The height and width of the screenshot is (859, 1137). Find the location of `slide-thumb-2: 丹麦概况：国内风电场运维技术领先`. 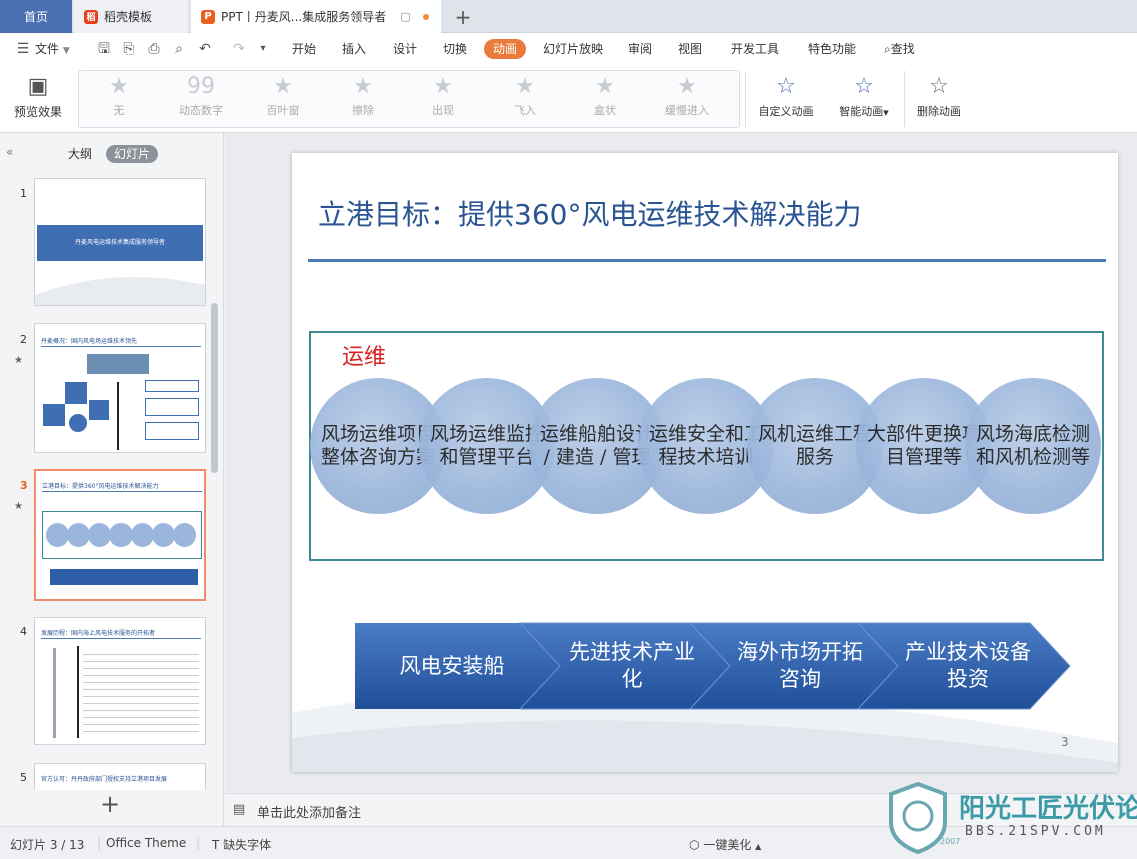

slide-thumb-2: 丹麦概况：国内风电场运维技术领先 is located at coordinates (120, 388).